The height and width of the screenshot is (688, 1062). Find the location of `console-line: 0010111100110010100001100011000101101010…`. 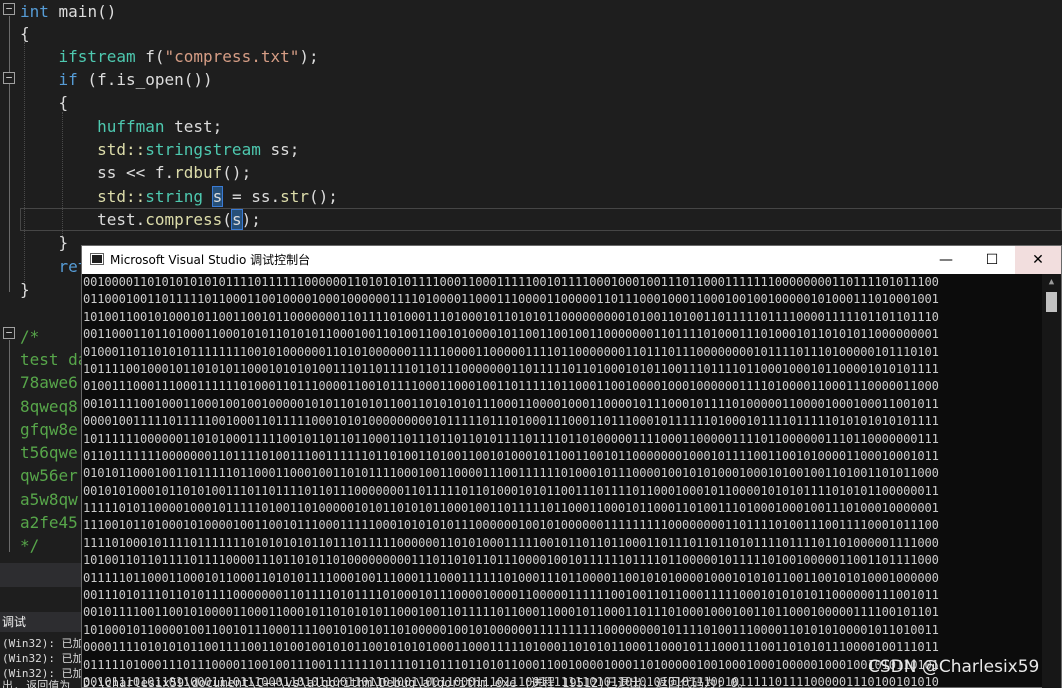

console-line: 0010111100110010100001100011000101101010… is located at coordinates (511, 612).